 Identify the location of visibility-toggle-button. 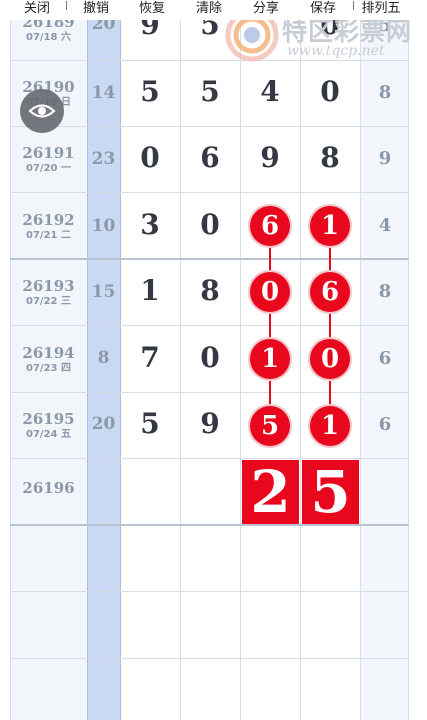
(42, 111).